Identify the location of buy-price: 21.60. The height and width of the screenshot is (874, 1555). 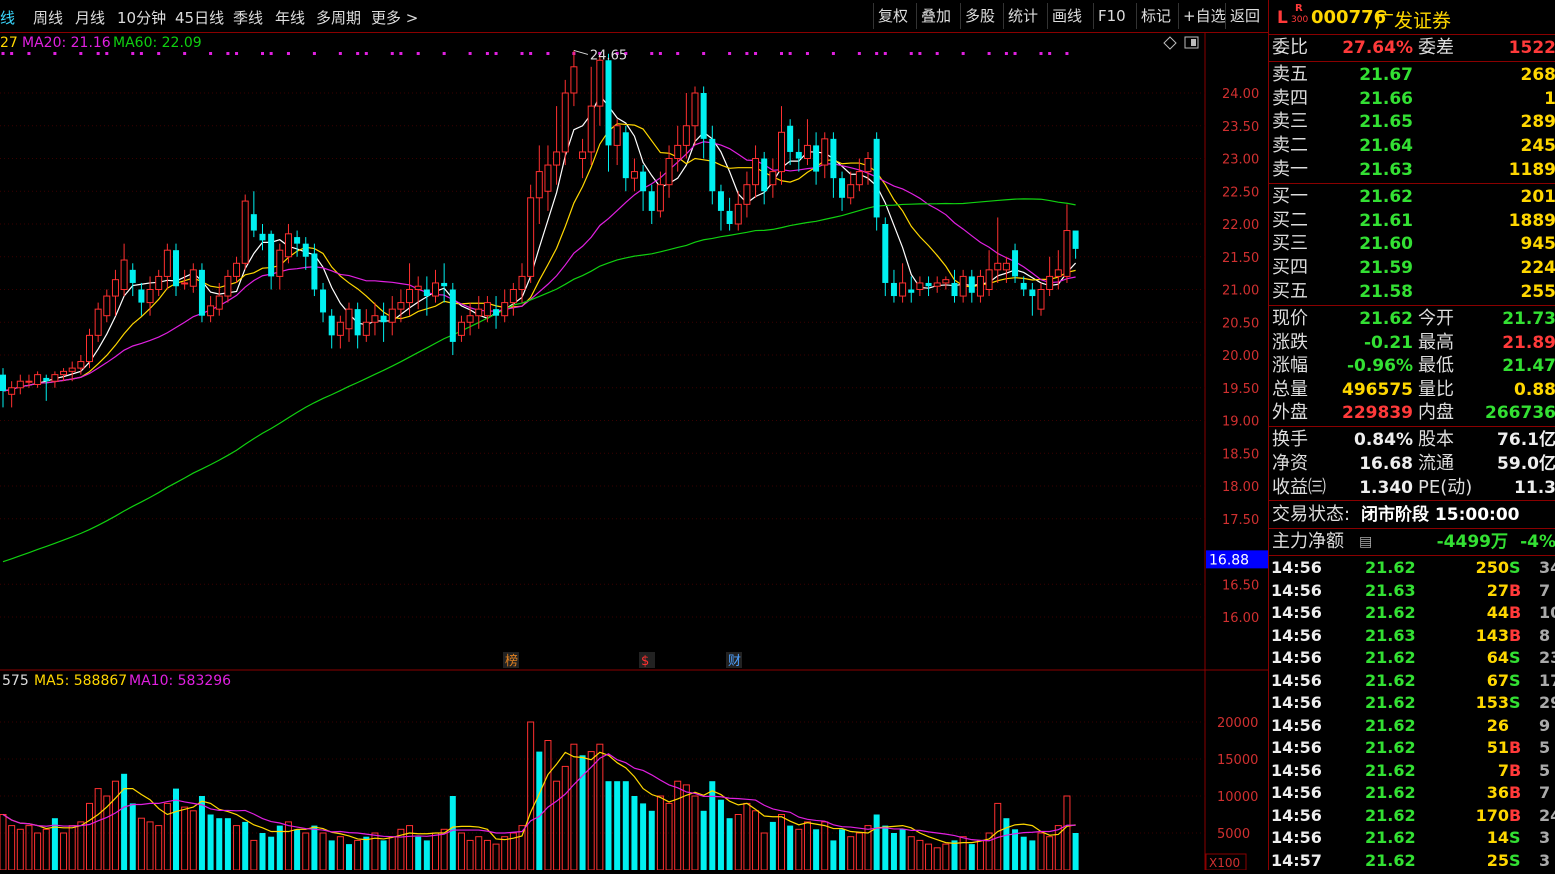
(1386, 244).